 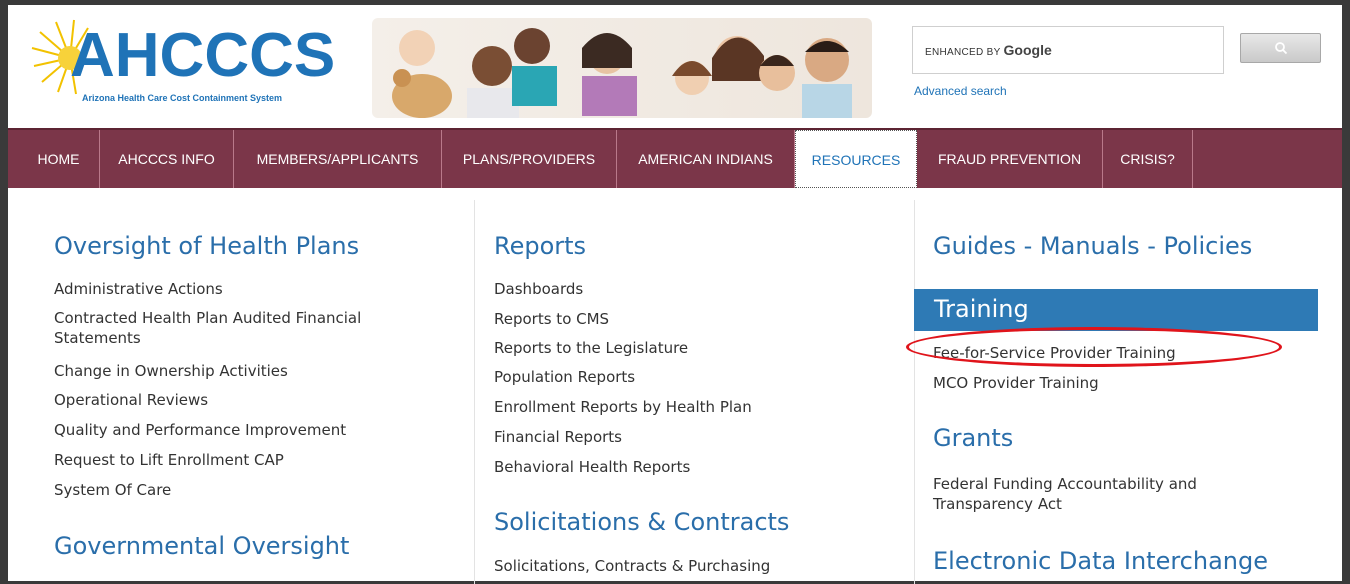 I want to click on nav-members-applicants: MEMBERS/APPLICANTS, so click(x=338, y=159).